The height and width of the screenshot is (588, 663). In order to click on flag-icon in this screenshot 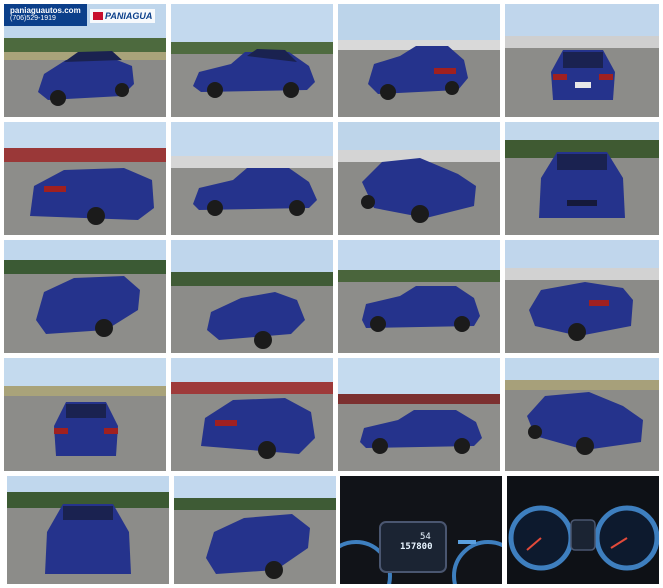, I will do `click(98, 16)`.